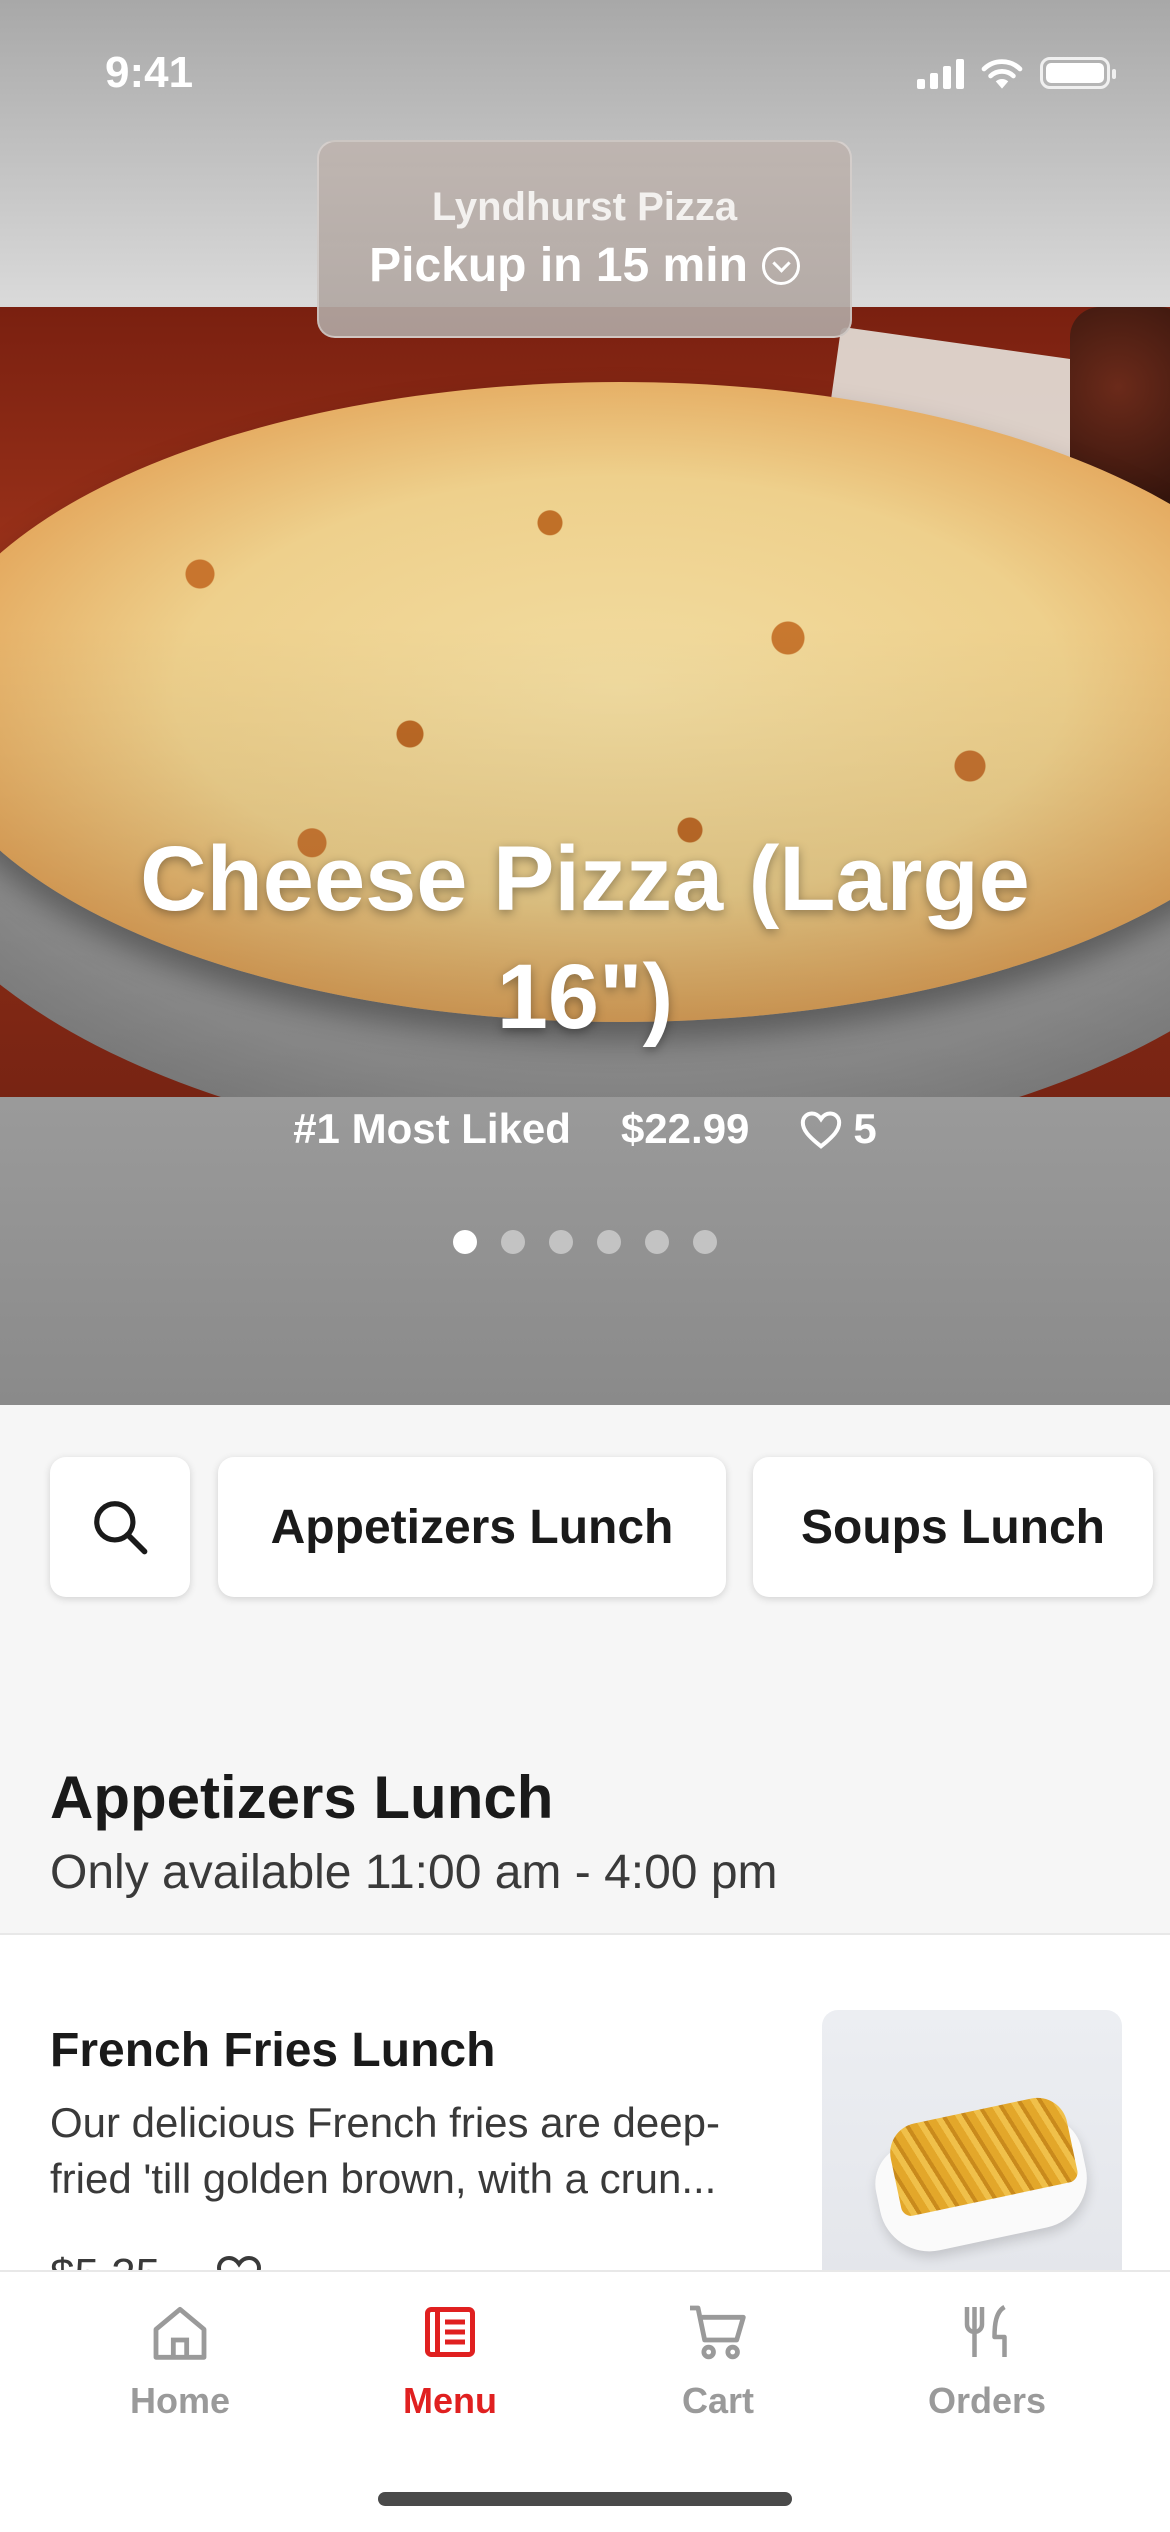 This screenshot has width=1170, height=2532. I want to click on featured-rank: #1 Most Liked, so click(432, 1128).